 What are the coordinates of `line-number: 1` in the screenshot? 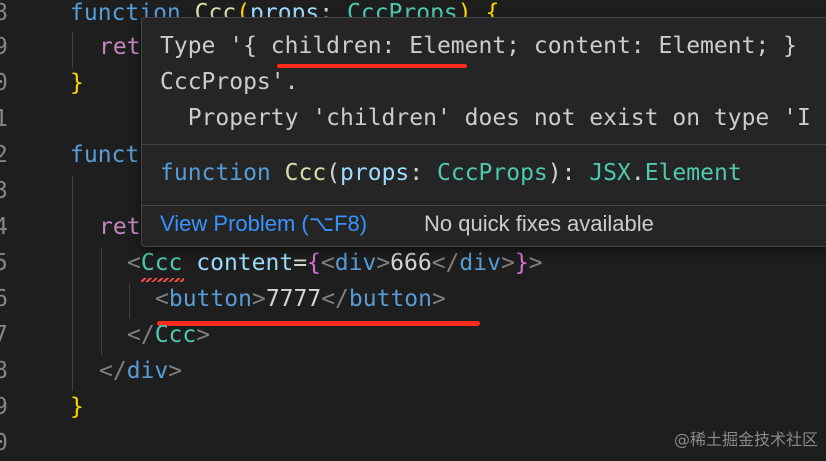 It's located at (4, 119).